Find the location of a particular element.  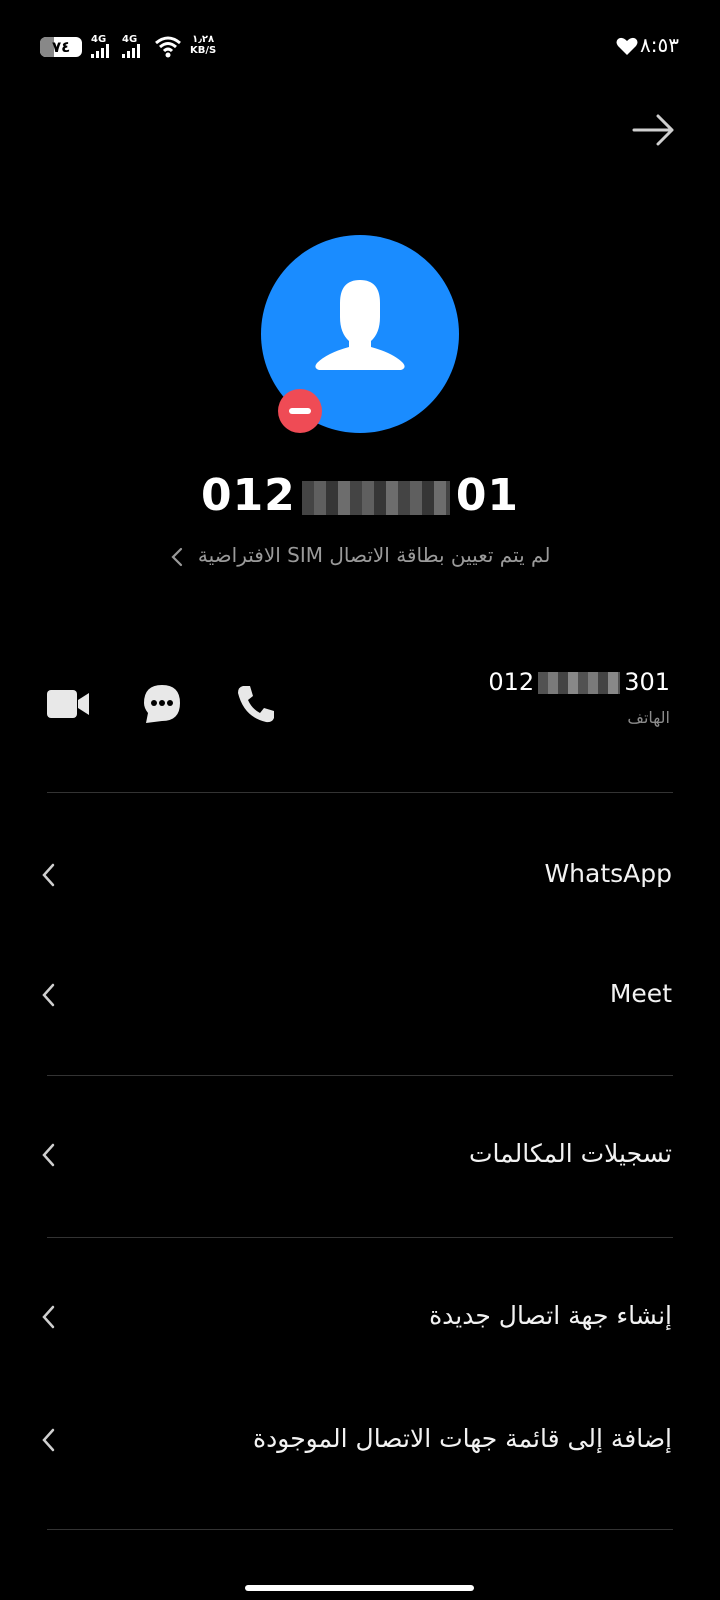

wifi-icon is located at coordinates (168, 47).